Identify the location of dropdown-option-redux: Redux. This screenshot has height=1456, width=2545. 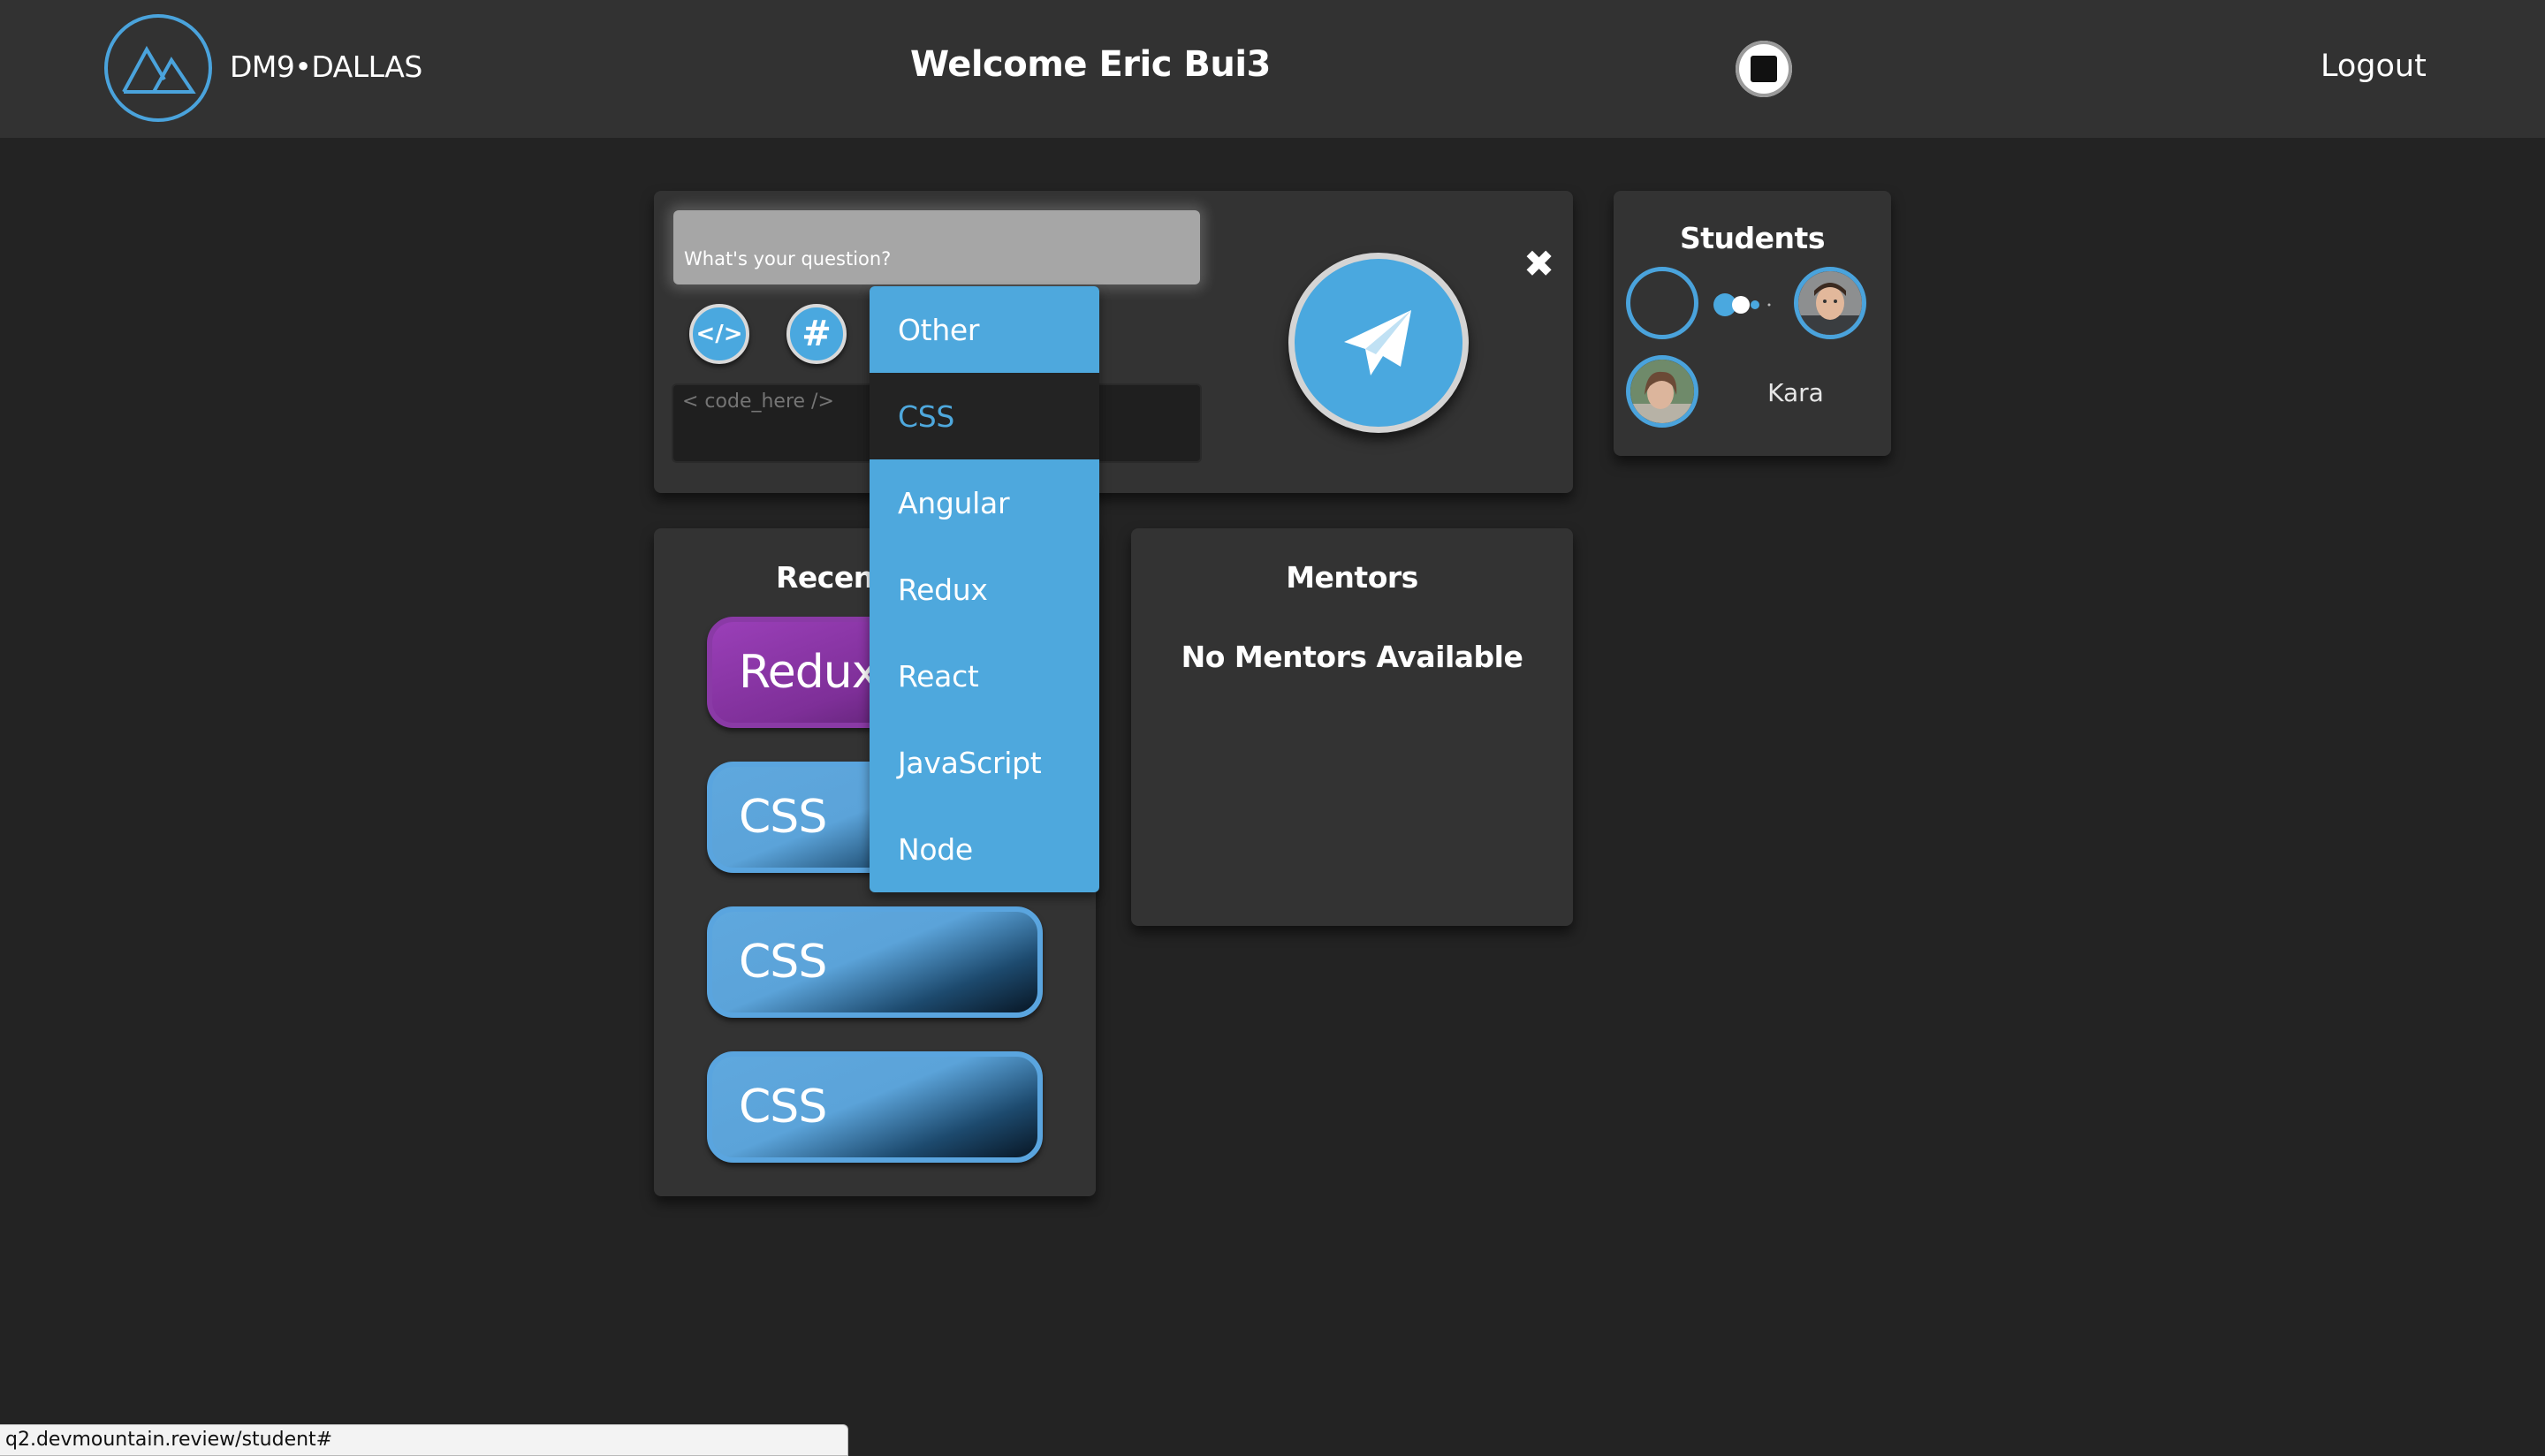
(984, 589).